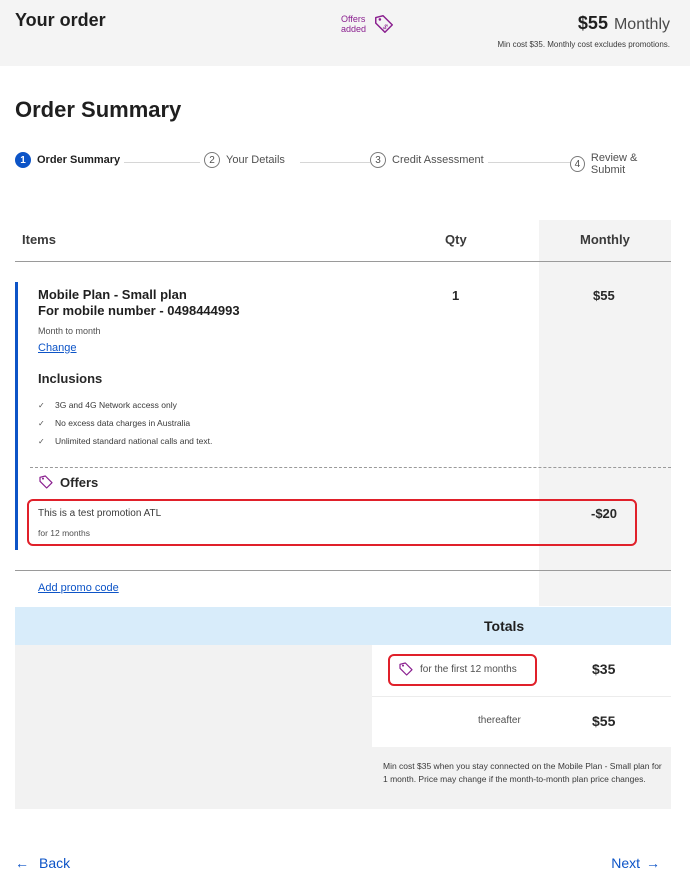 The image size is (690, 872). What do you see at coordinates (368, 24) in the screenshot?
I see `offers-added-indicator: Offers added $` at bounding box center [368, 24].